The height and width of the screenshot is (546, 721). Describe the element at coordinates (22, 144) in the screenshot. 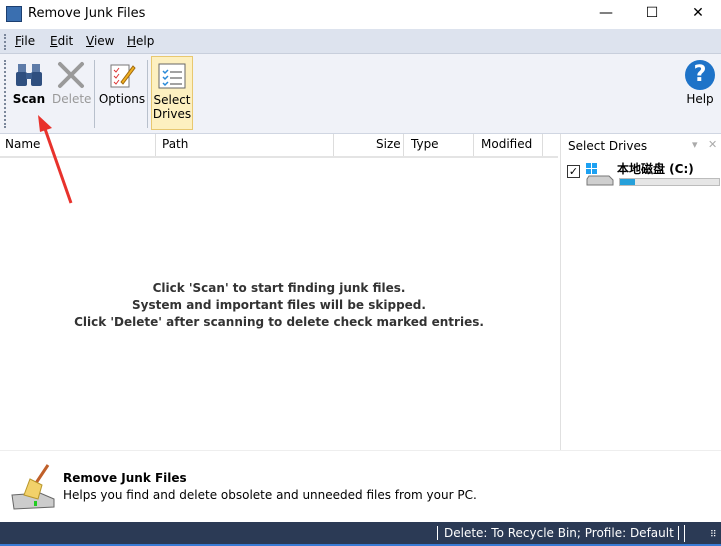

I see `column-name: Name` at that location.